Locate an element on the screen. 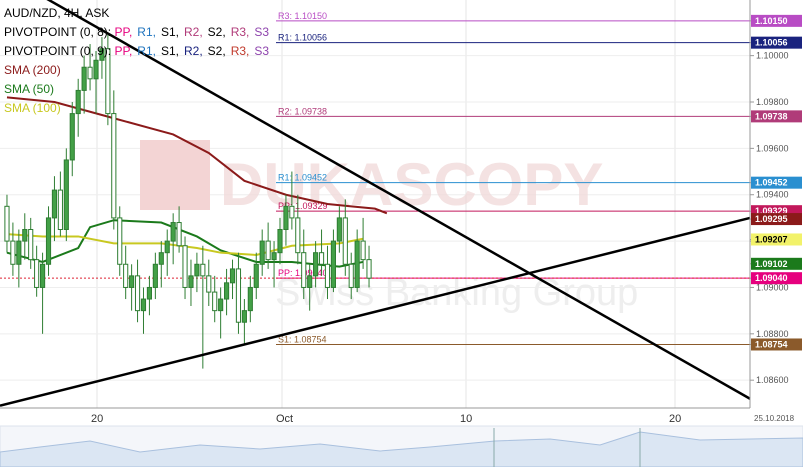 This screenshot has width=803, height=472. date-label: 25.10.2018 is located at coordinates (774, 418).